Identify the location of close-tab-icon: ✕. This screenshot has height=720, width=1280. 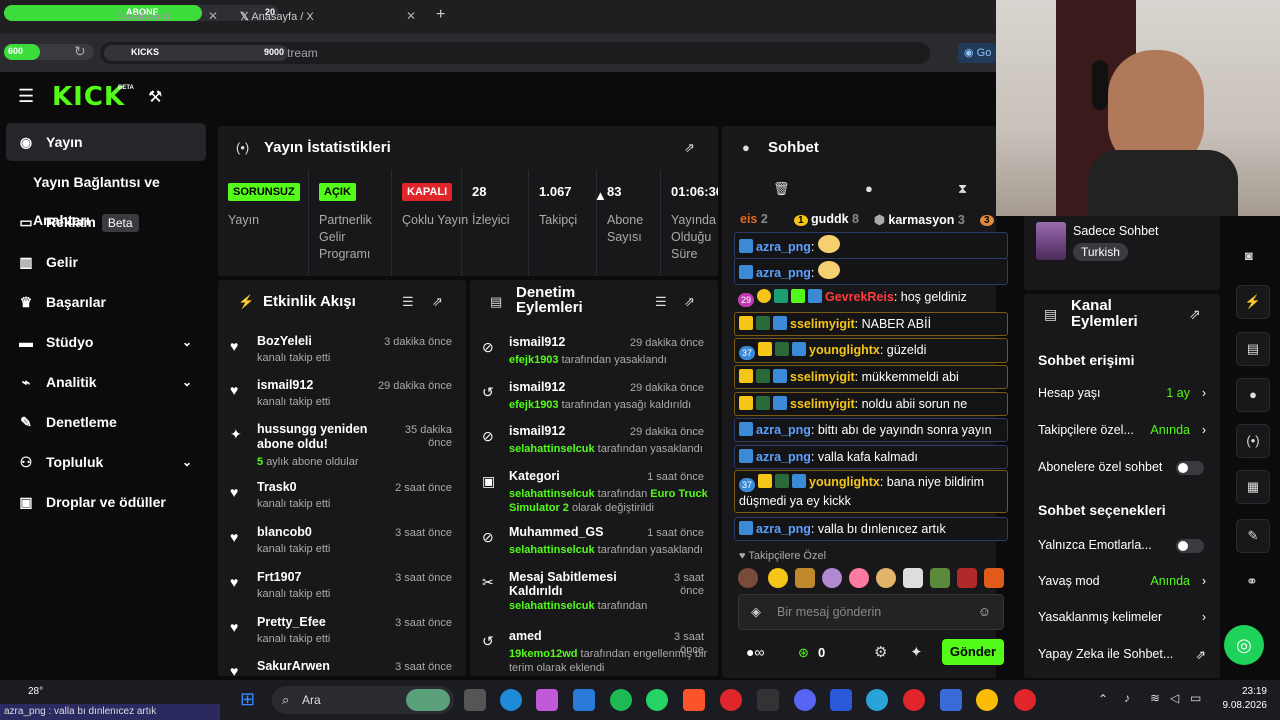
(213, 16).